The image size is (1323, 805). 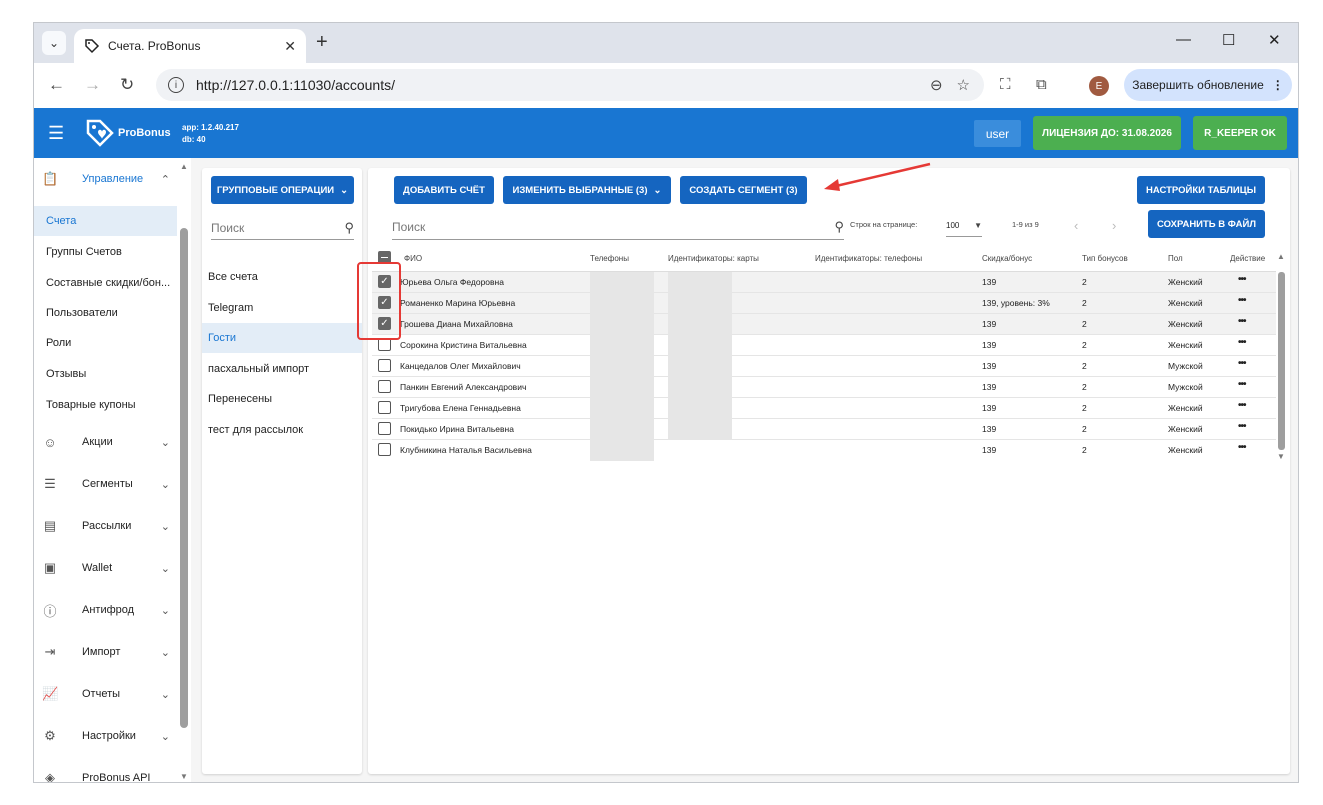 What do you see at coordinates (609, 258) in the screenshot?
I see `col-phones: Телефоны` at bounding box center [609, 258].